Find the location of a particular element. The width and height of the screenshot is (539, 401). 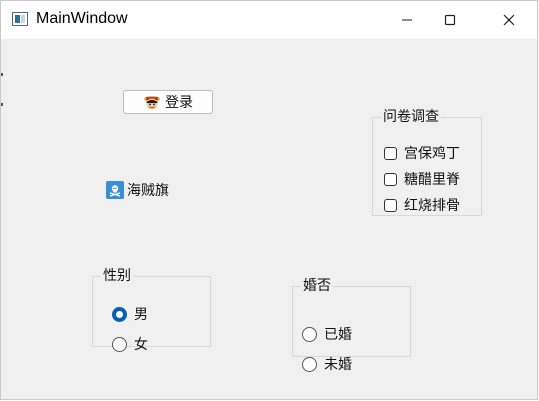

radio-male: 男 is located at coordinates (130, 314).